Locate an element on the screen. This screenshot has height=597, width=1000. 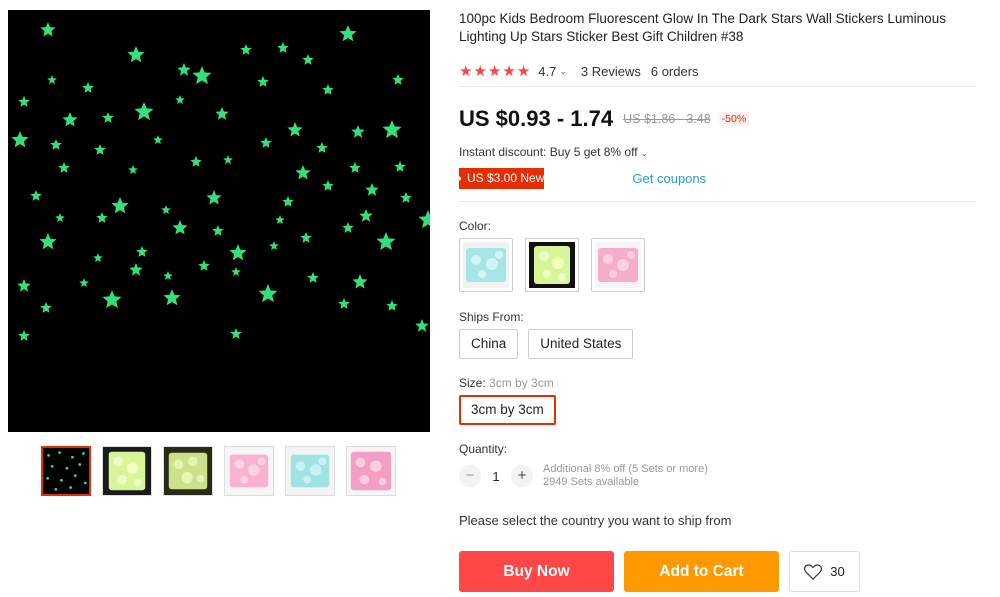
thumbnail-green-pack-dark is located at coordinates (188, 471).